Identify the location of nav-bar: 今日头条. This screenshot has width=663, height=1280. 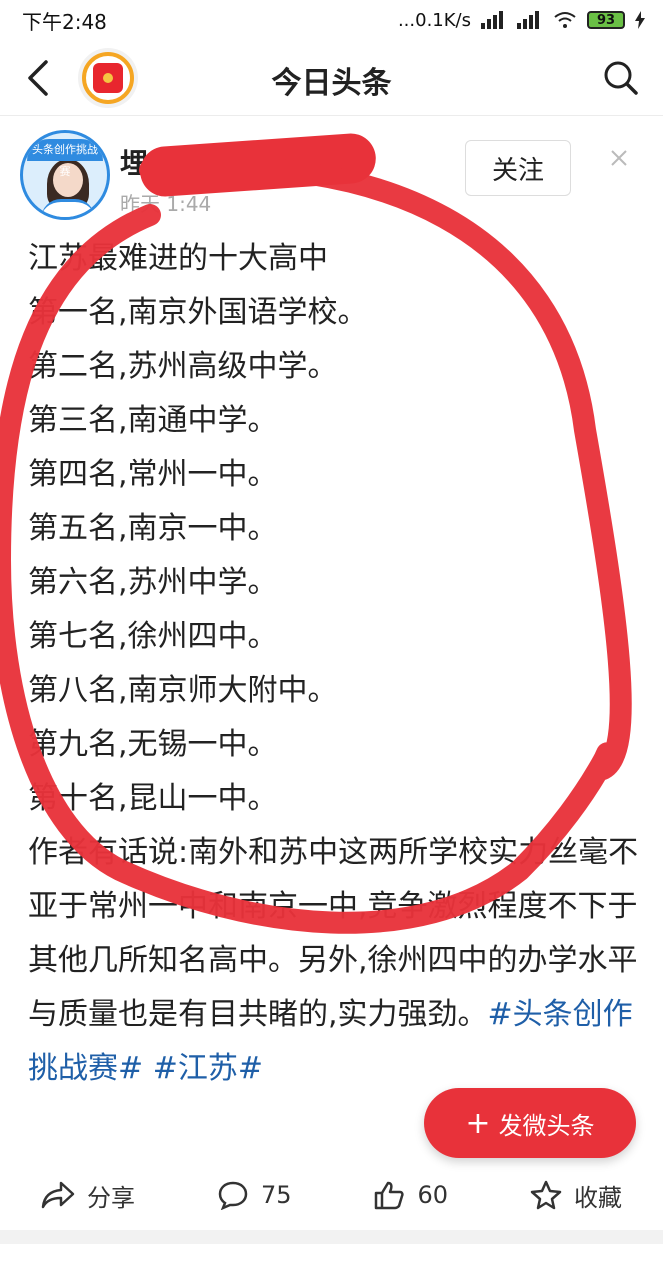
(331, 78).